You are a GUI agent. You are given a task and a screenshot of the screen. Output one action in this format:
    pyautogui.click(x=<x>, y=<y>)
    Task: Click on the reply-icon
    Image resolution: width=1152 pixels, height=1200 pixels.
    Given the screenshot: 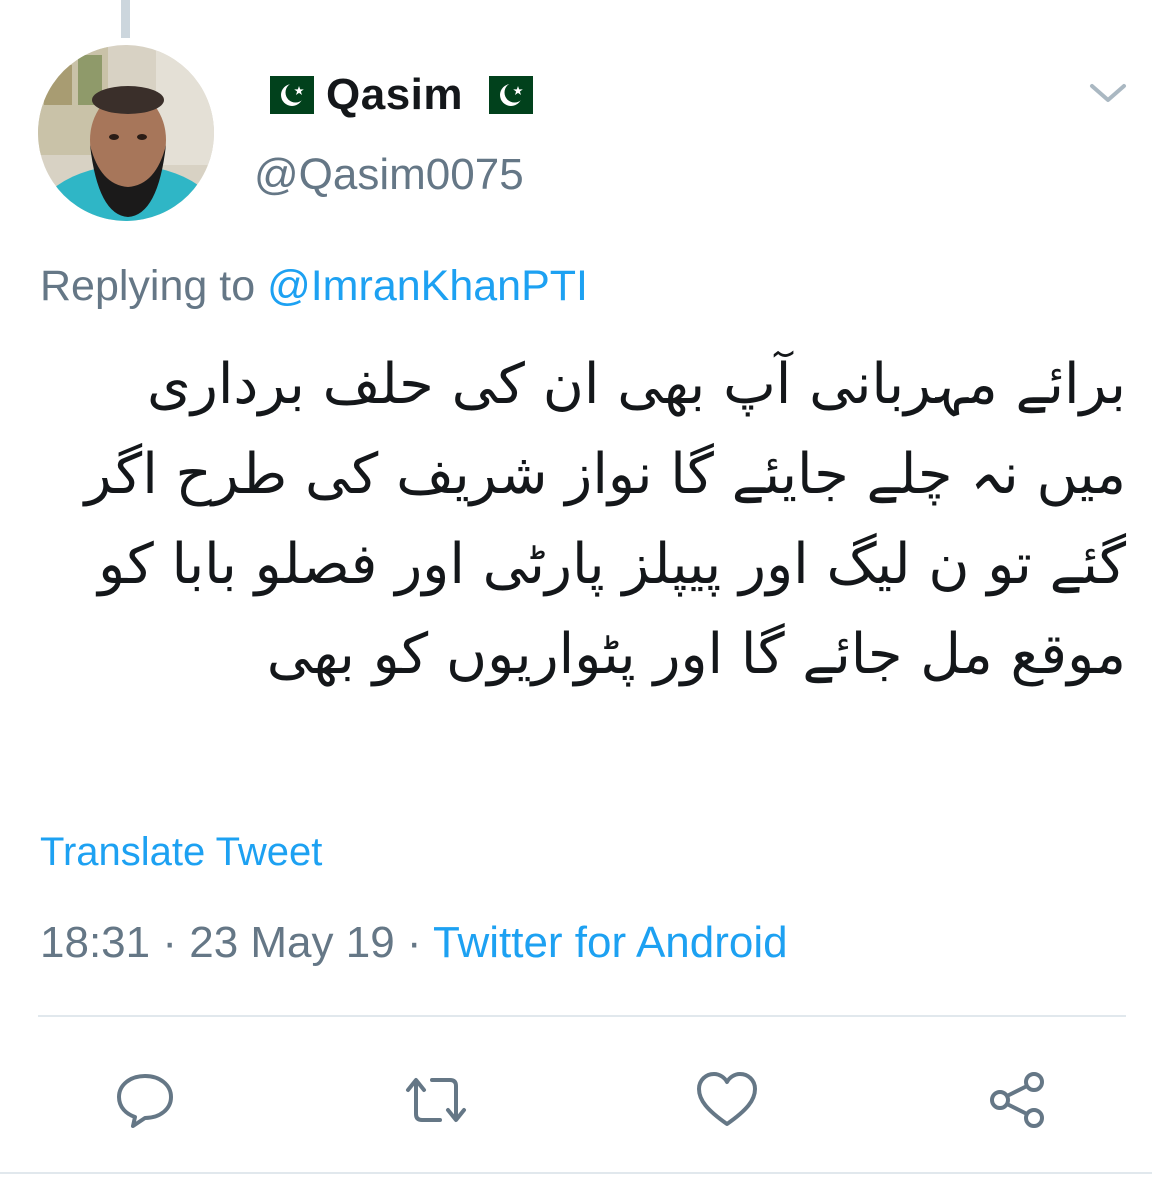 What is the action you would take?
    pyautogui.click(x=145, y=1101)
    